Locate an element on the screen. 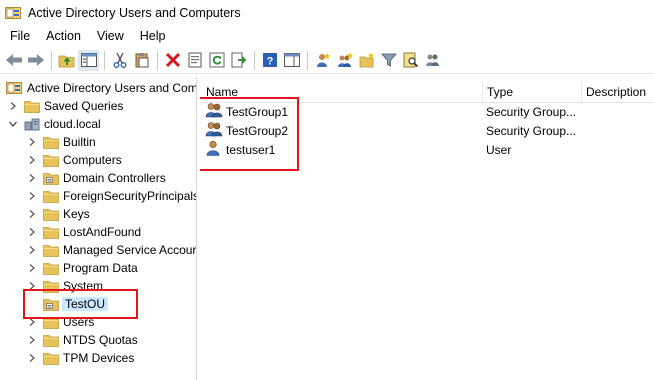  objects-highlight-box is located at coordinates (249, 134).